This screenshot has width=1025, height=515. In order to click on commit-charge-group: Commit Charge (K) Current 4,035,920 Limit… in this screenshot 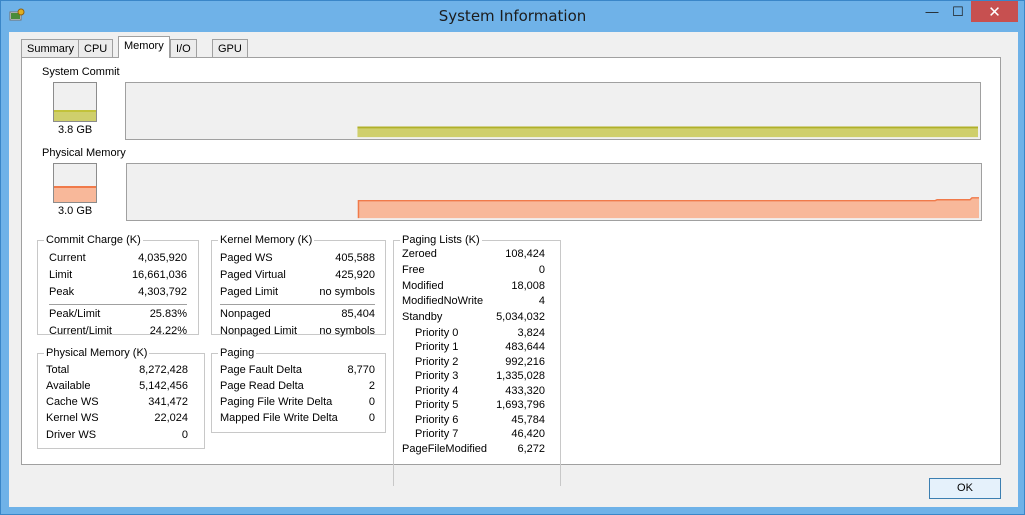, I will do `click(118, 285)`.